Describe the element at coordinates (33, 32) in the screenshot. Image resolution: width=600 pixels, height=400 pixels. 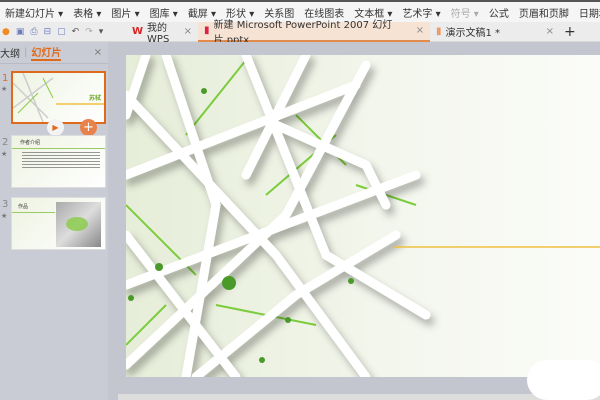
I see `export-icon: ⎙` at that location.